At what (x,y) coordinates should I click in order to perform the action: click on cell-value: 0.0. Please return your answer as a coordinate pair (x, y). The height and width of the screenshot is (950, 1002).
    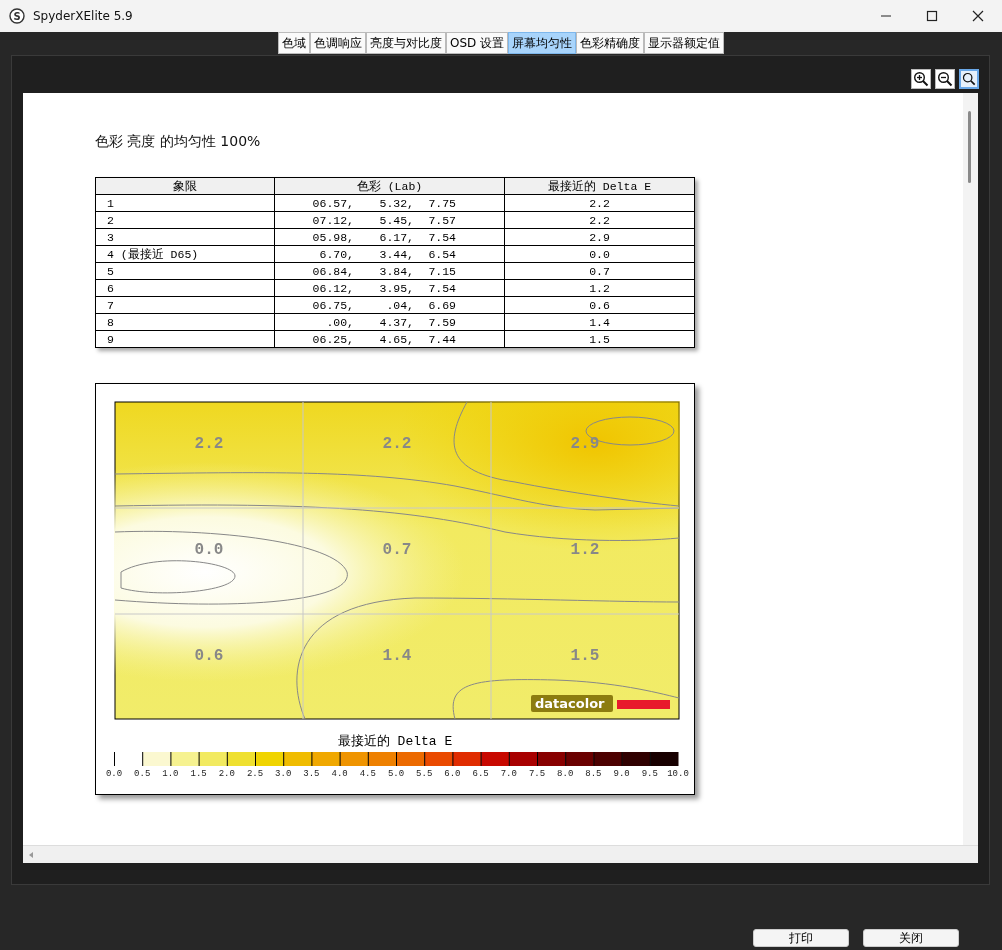
    Looking at the image, I should click on (209, 550).